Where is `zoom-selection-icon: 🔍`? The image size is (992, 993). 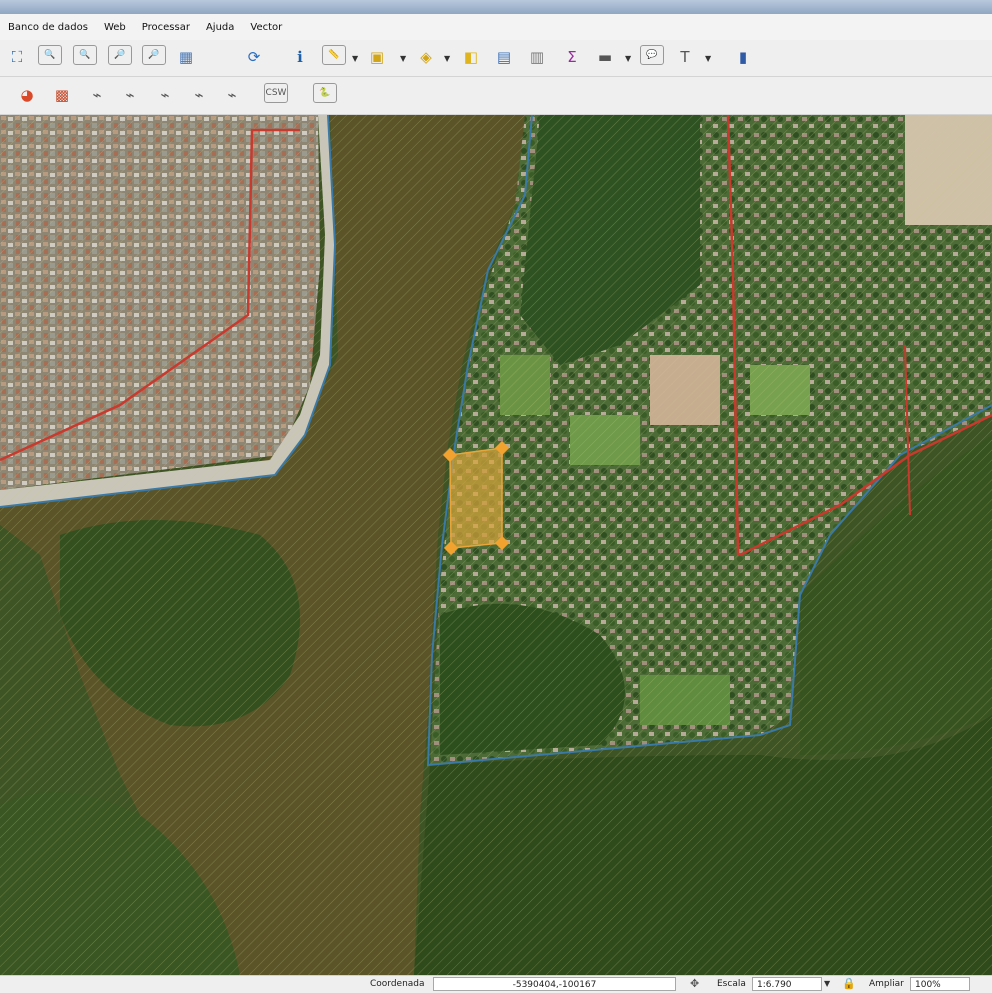 zoom-selection-icon: 🔍 is located at coordinates (50, 55).